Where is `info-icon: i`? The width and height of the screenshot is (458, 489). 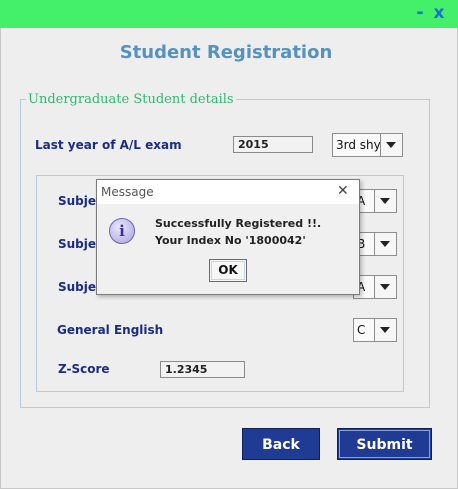
info-icon: i is located at coordinates (122, 231).